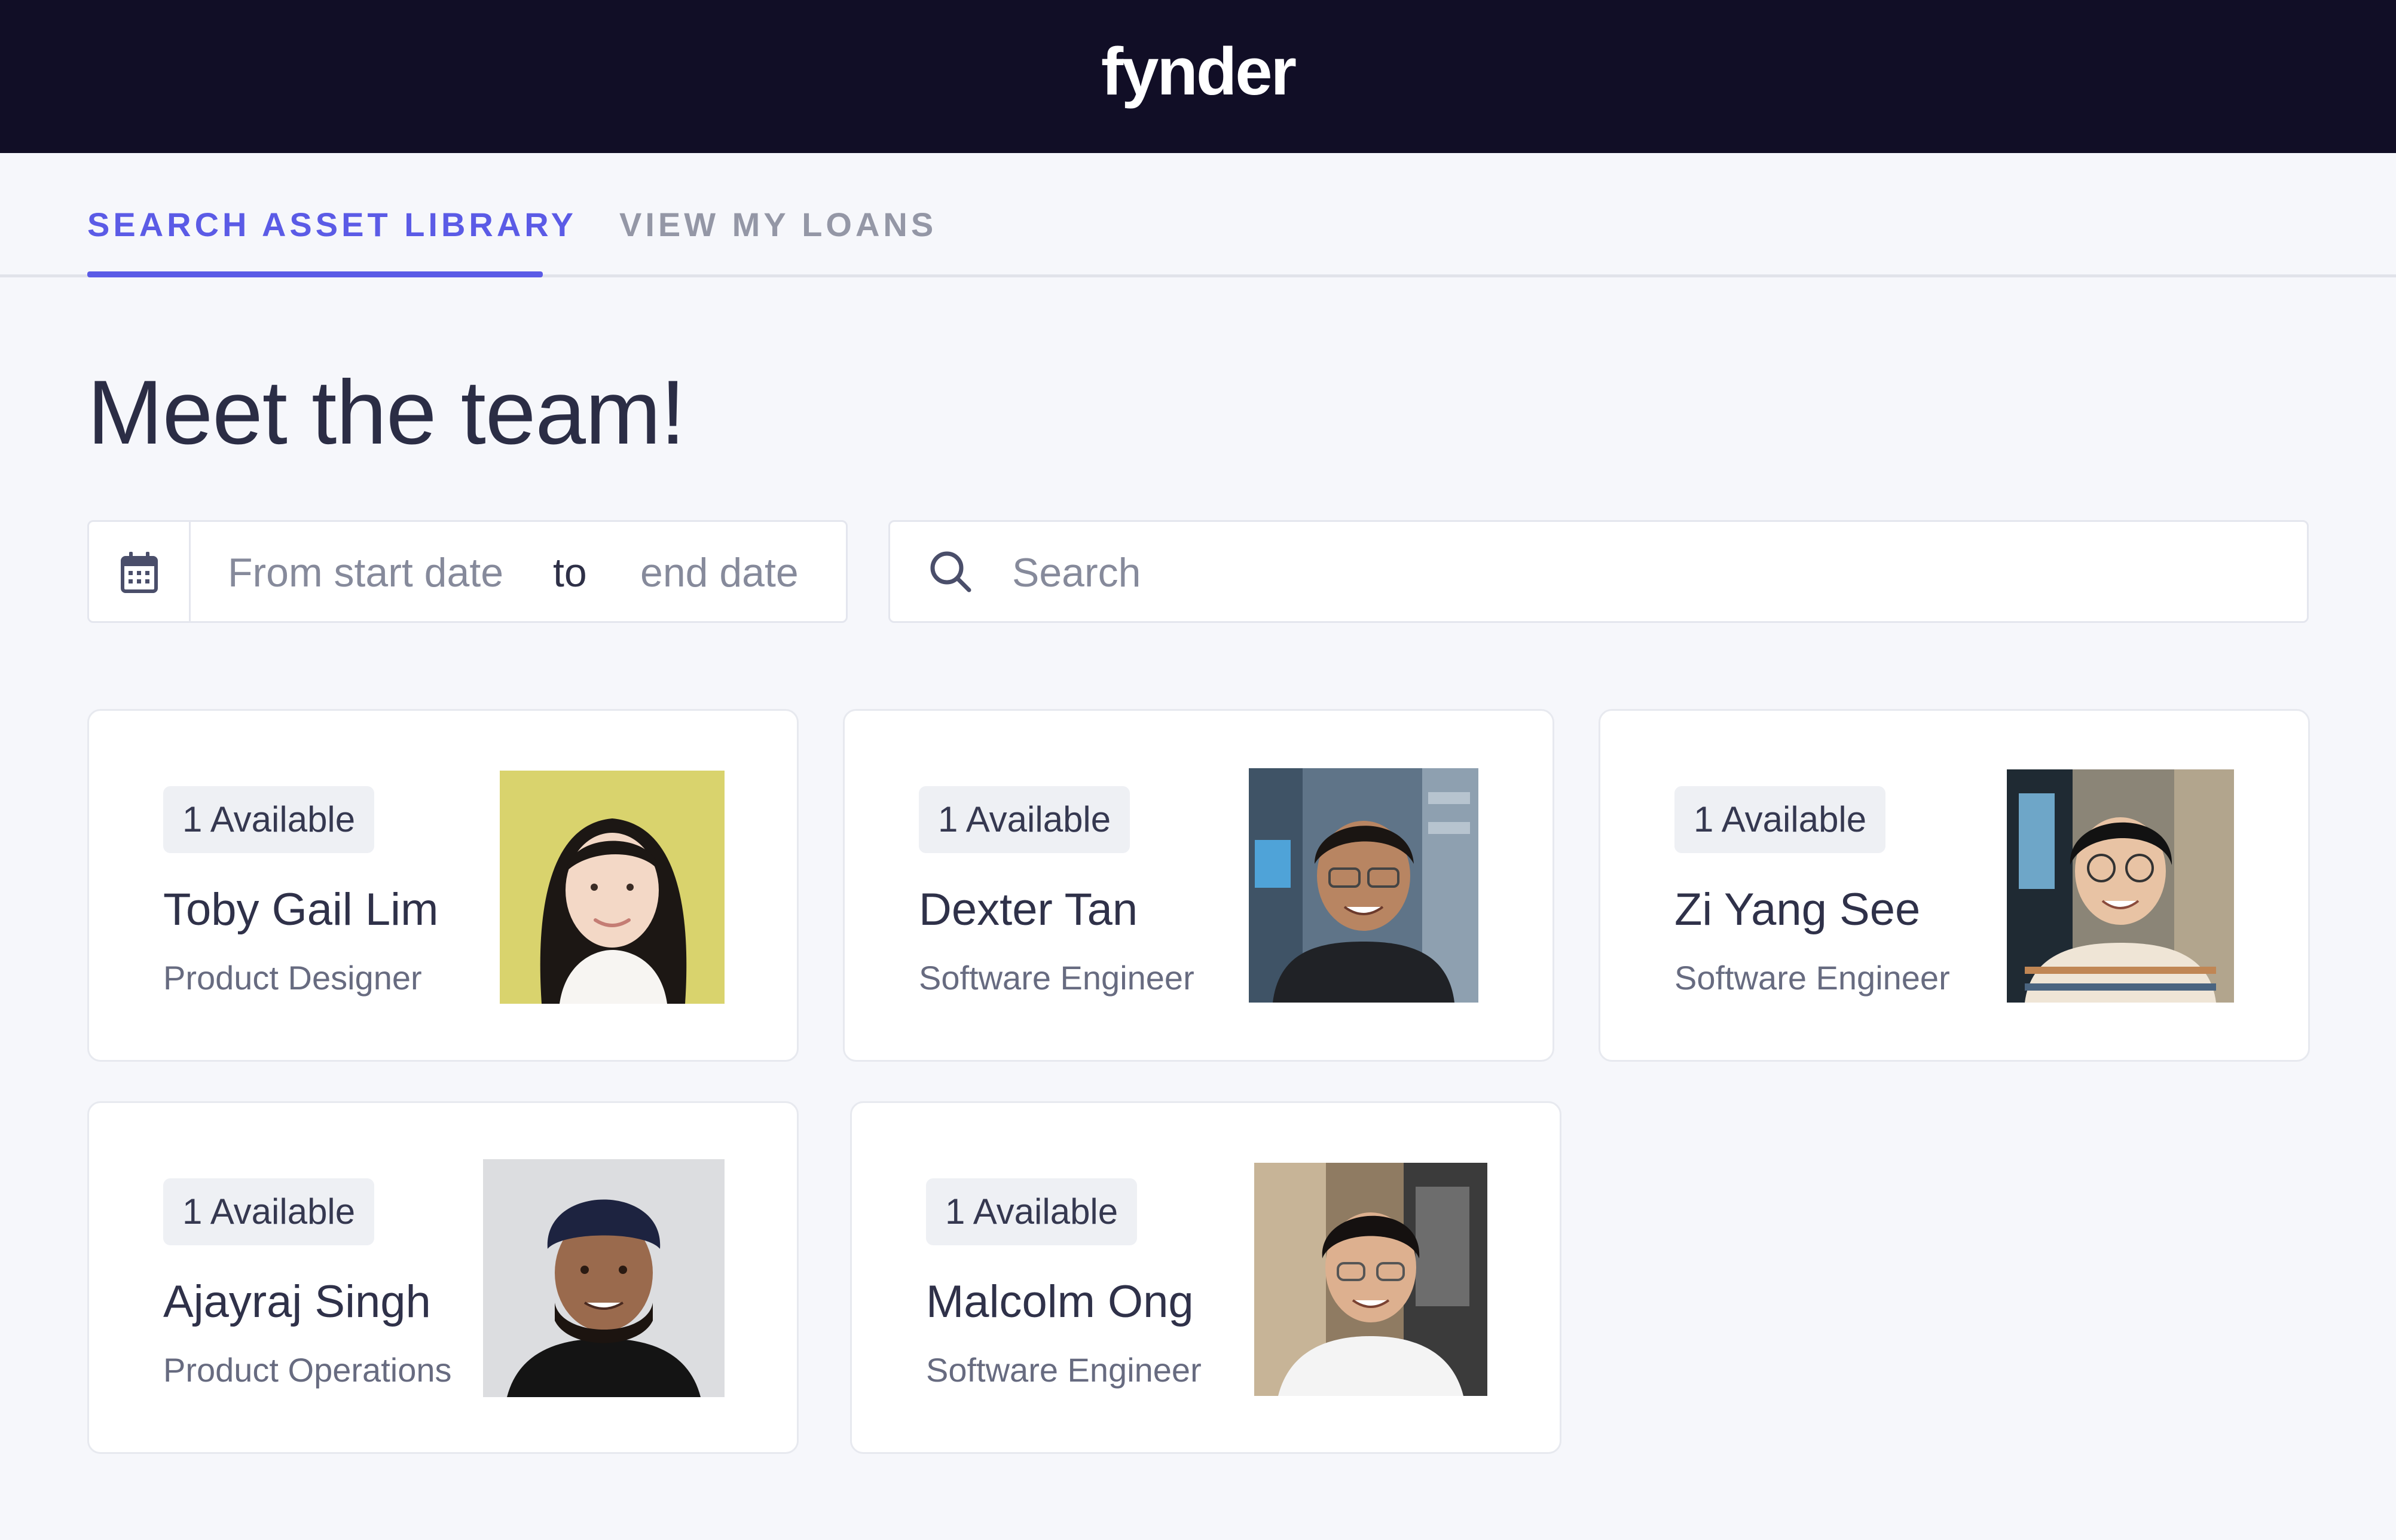 The height and width of the screenshot is (1540, 2396). Describe the element at coordinates (366, 573) in the screenshot. I see `start-date-input: From start date` at that location.